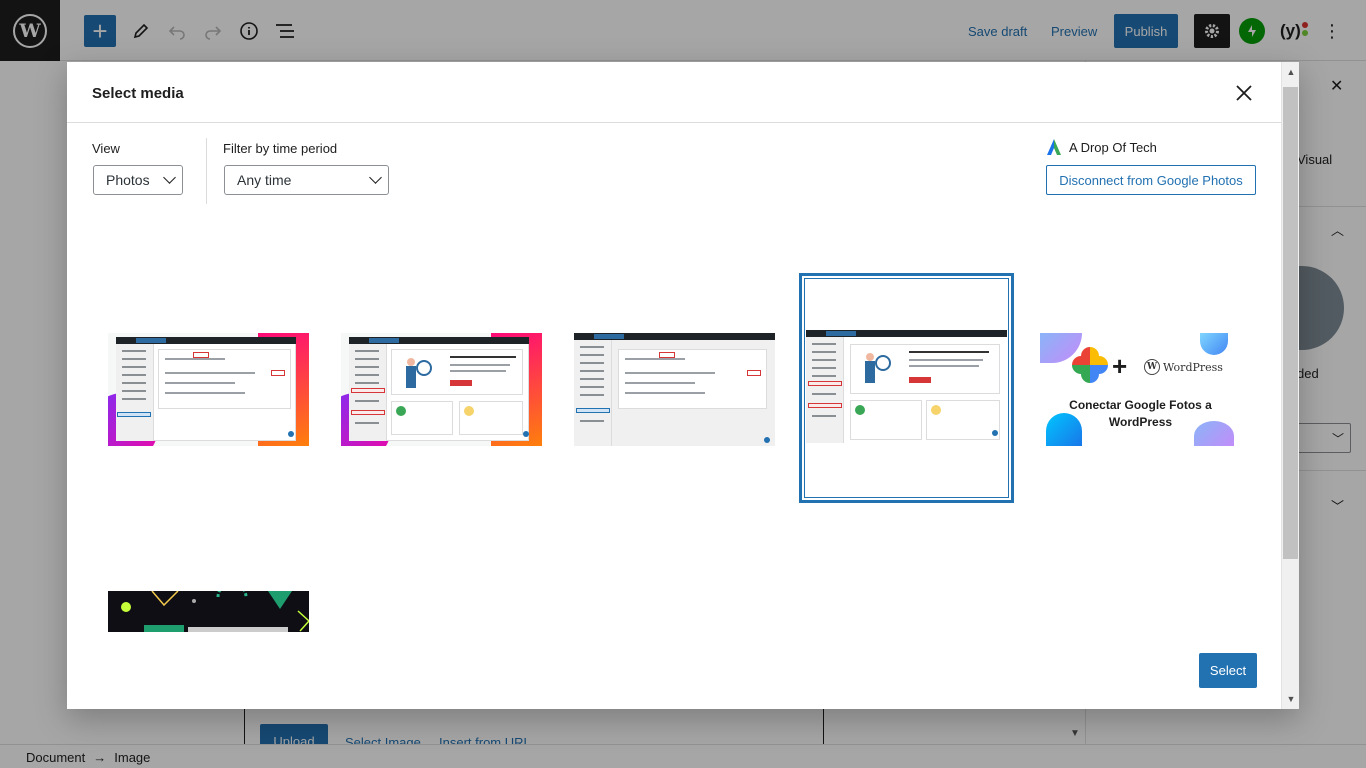  I want to click on media-item-selected, so click(906, 388).